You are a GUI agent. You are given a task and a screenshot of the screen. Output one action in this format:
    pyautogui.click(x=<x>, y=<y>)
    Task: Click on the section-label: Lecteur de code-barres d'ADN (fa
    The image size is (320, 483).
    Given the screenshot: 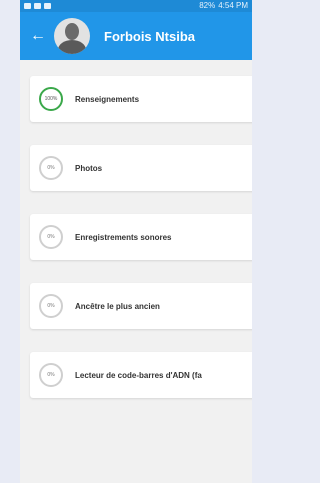 What is the action you would take?
    pyautogui.click(x=138, y=375)
    